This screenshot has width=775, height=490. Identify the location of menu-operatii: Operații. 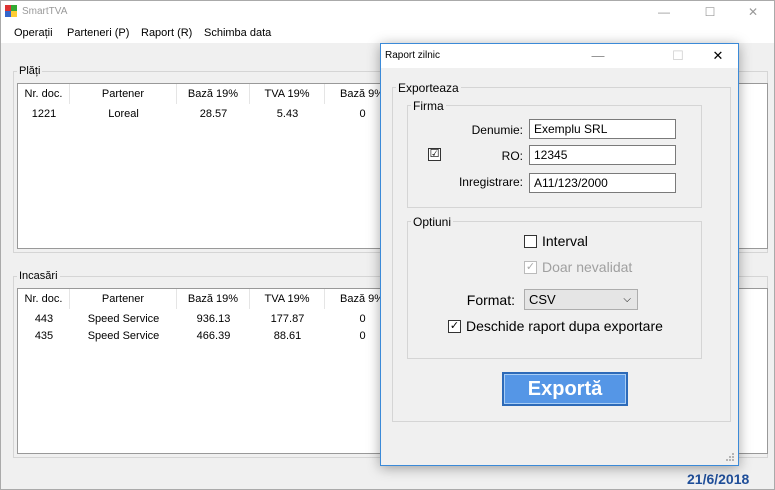
(33, 33).